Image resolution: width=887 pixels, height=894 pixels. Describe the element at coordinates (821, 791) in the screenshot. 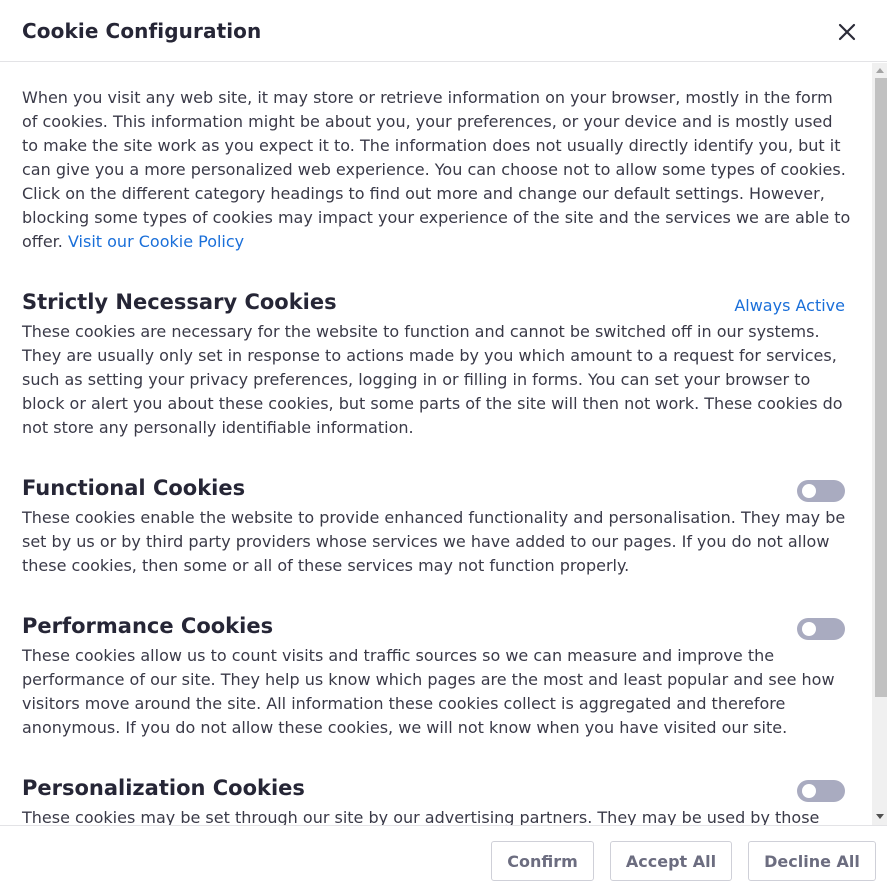

I see `personalization-cookies-toggle` at that location.